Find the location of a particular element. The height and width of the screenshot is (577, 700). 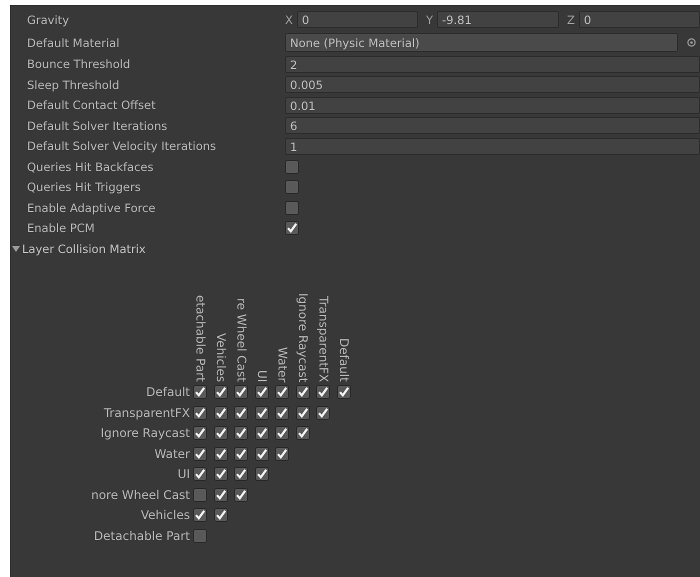

setting-label: Sleep Threshold is located at coordinates (73, 85).